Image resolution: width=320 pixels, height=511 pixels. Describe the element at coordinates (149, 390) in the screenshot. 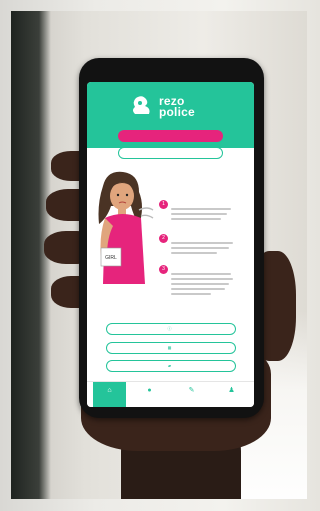

I see `alert-icon: ●` at that location.